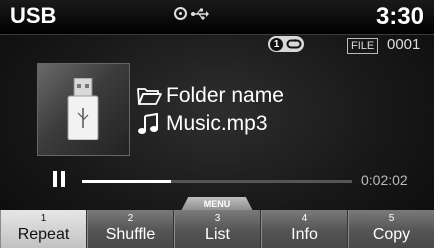 This screenshot has width=434, height=248. Describe the element at coordinates (200, 14) in the screenshot. I see `usb-icon` at that location.